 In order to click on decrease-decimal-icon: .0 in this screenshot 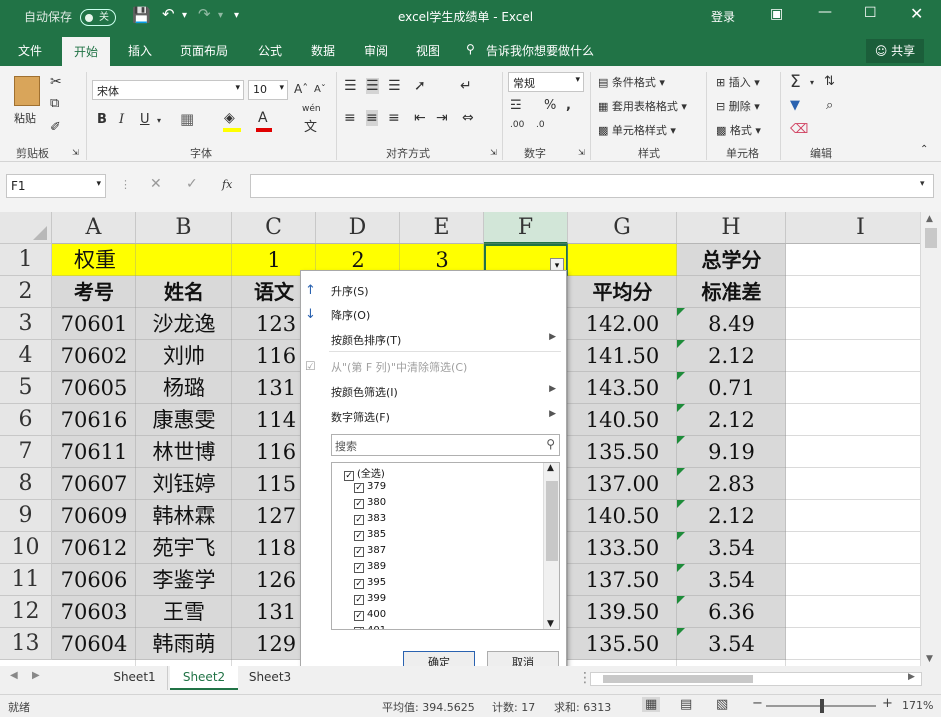, I will do `click(540, 125)`.